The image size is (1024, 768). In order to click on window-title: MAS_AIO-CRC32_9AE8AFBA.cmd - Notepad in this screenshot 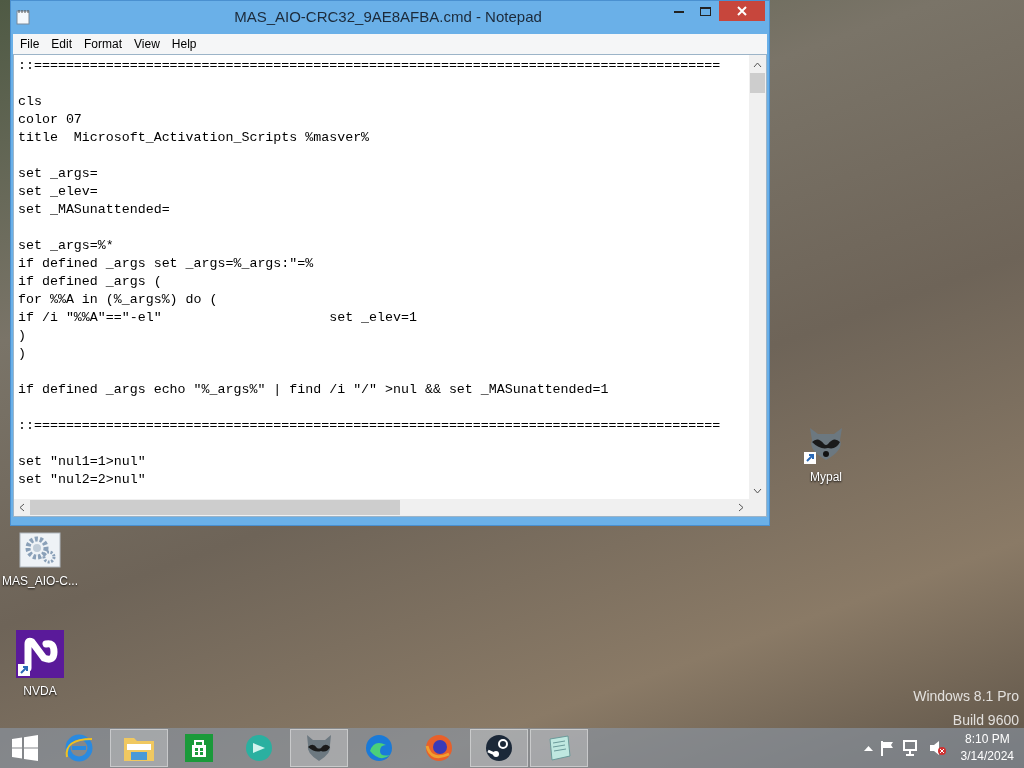, I will do `click(388, 17)`.